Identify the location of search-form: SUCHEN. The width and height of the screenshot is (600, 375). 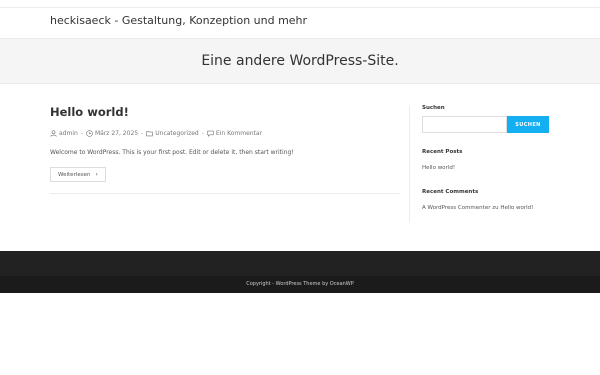
(485, 124).